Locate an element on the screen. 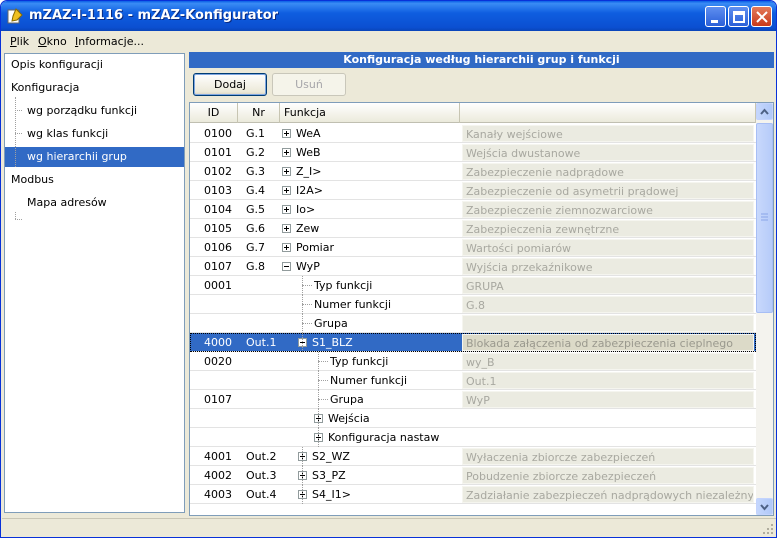  tree-item-wg-porz-dku-funkcji: wg porządku funkcji is located at coordinates (82, 111).